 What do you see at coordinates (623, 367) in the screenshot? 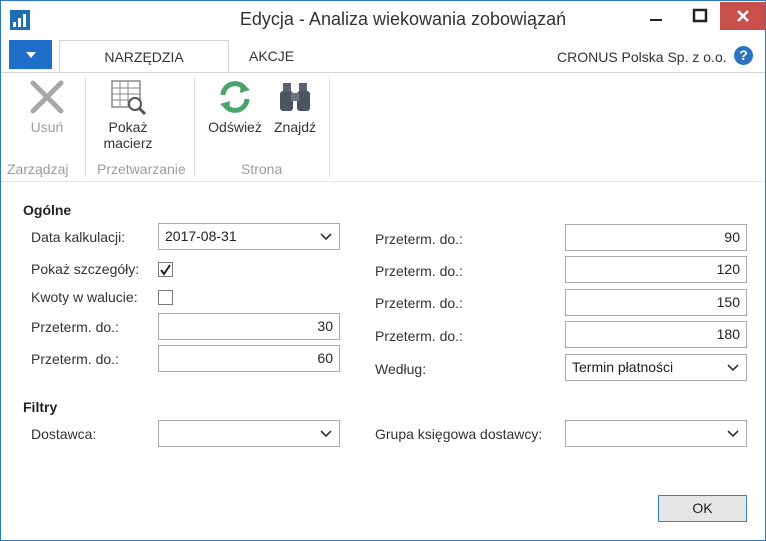
I see `by-select-value: Termin płatności` at bounding box center [623, 367].